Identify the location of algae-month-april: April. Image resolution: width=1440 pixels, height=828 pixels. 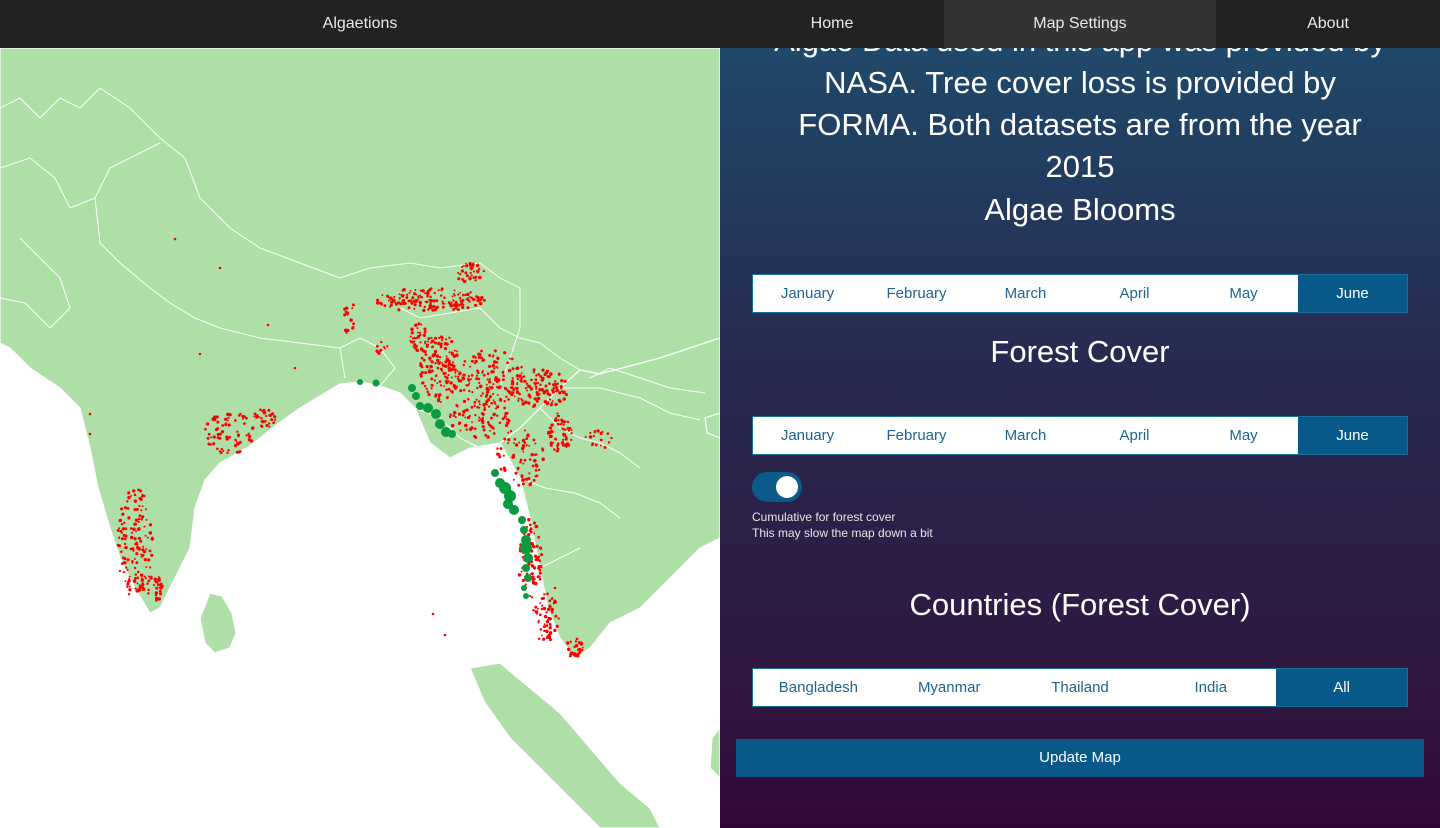
(1134, 293).